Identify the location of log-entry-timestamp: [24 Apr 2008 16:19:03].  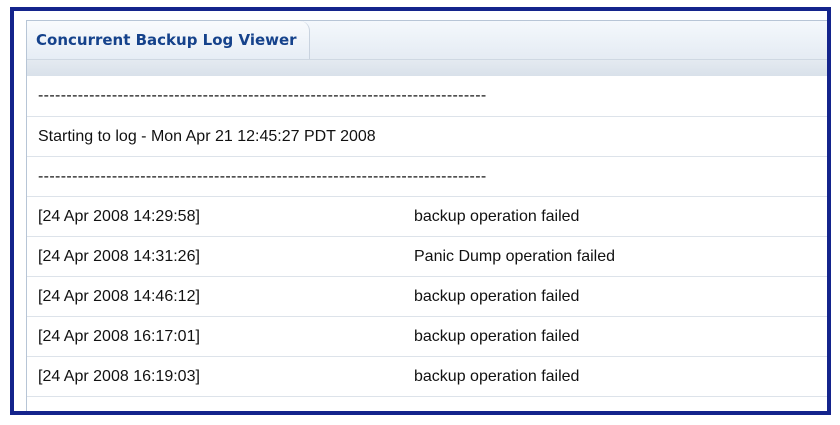
(119, 376).